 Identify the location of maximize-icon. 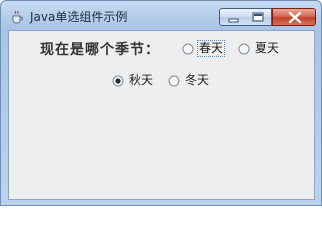
(258, 17).